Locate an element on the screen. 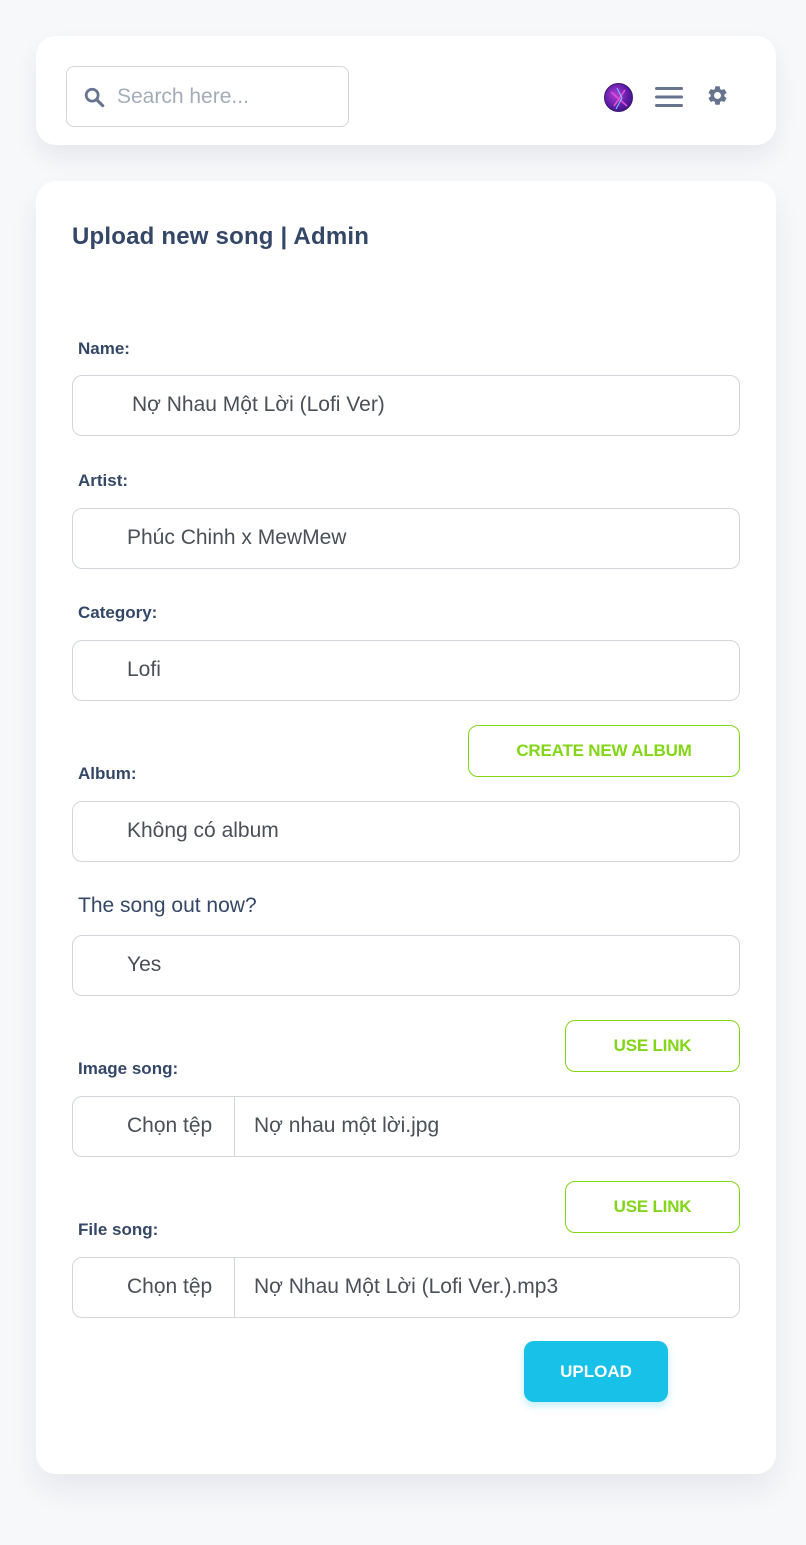 Image resolution: width=806 pixels, height=1545 pixels. avatar-image is located at coordinates (619, 98).